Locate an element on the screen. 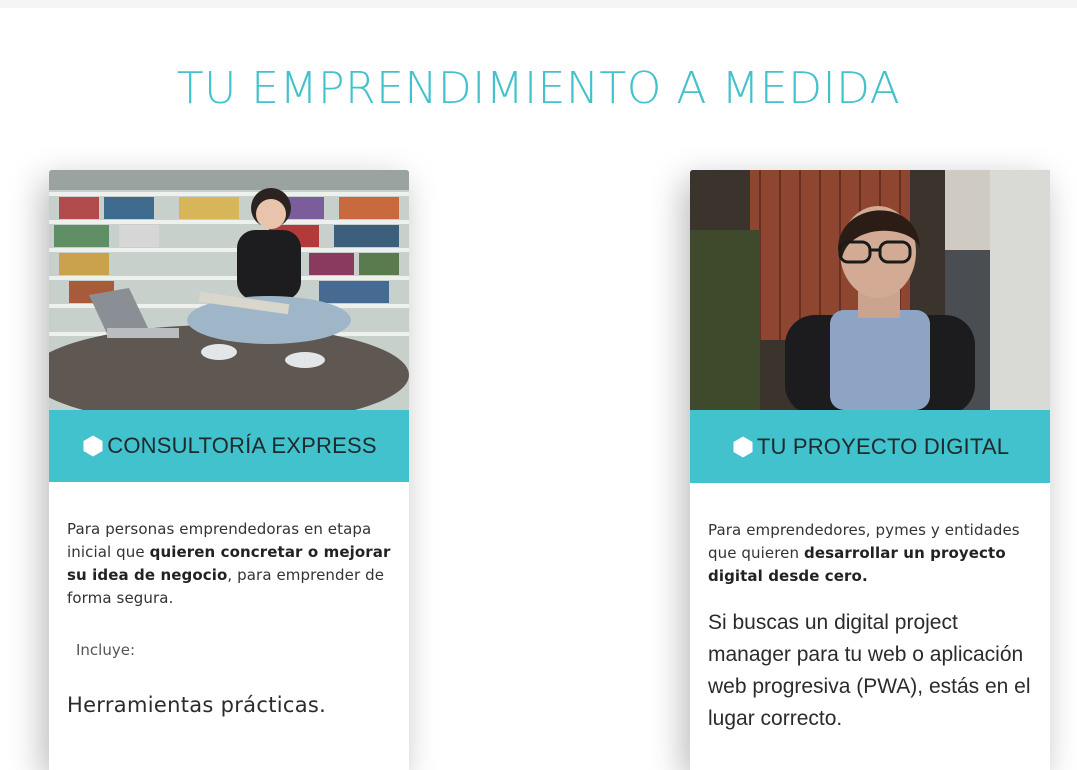 This screenshot has width=1077, height=770. card-photo-library is located at coordinates (229, 290).